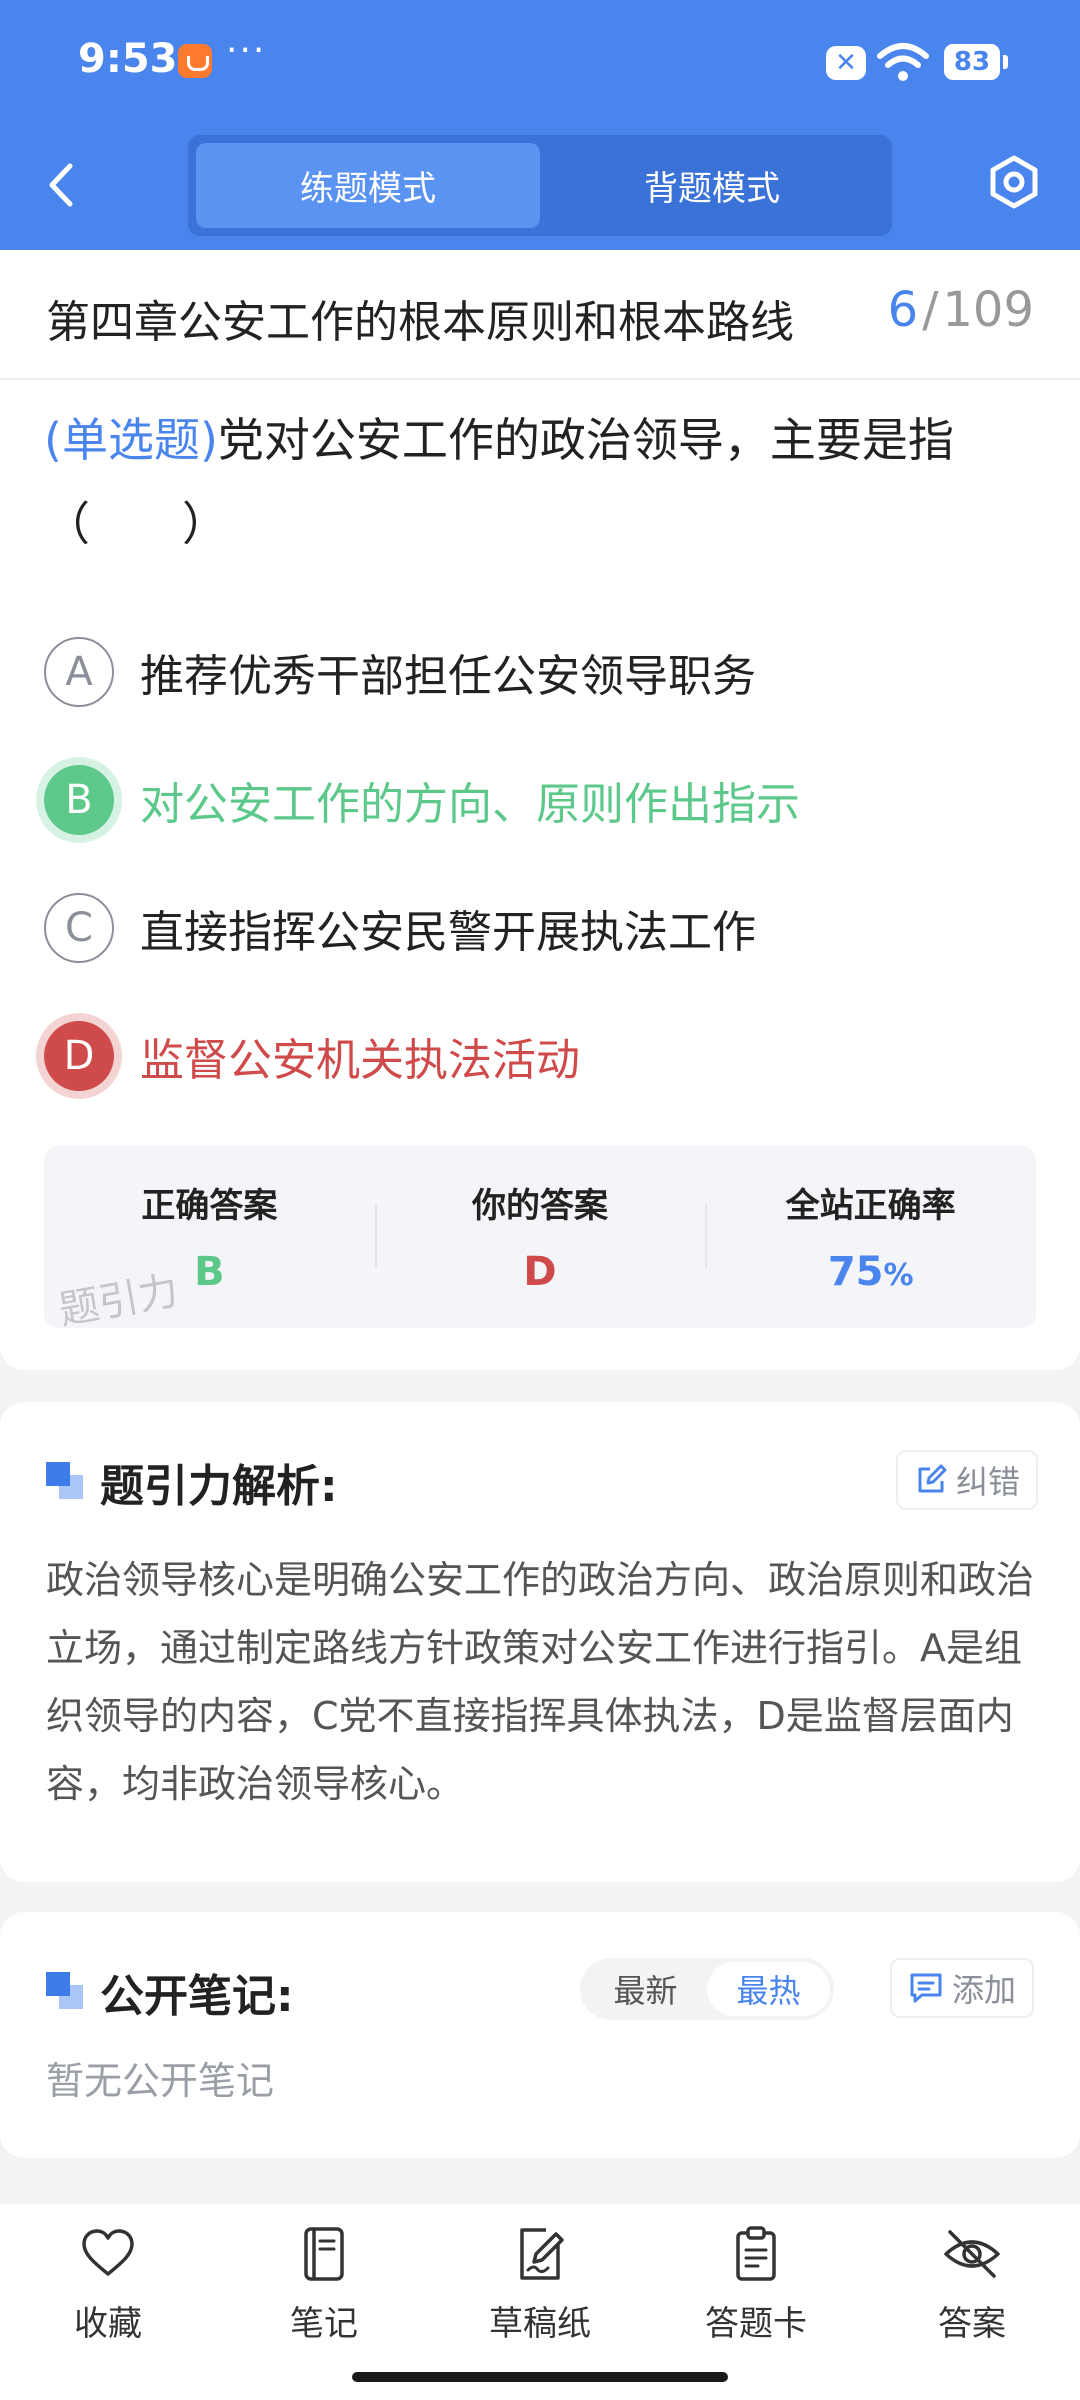  Describe the element at coordinates (128, 59) in the screenshot. I see `status-time: 9:53` at that location.